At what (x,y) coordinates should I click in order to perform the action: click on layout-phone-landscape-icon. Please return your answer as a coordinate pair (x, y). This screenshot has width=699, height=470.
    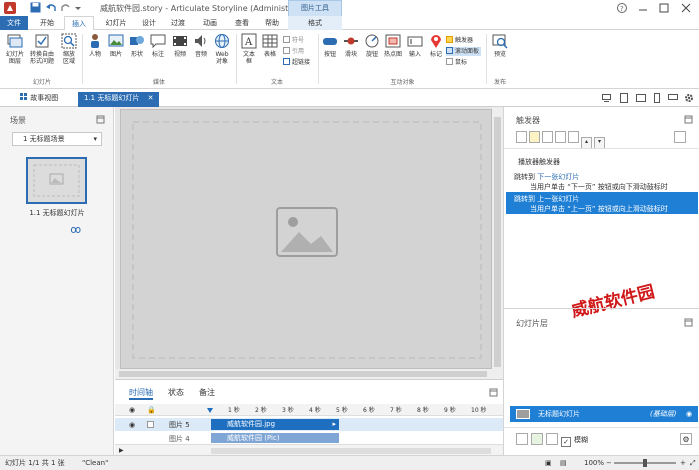
    Looking at the image, I should click on (673, 97).